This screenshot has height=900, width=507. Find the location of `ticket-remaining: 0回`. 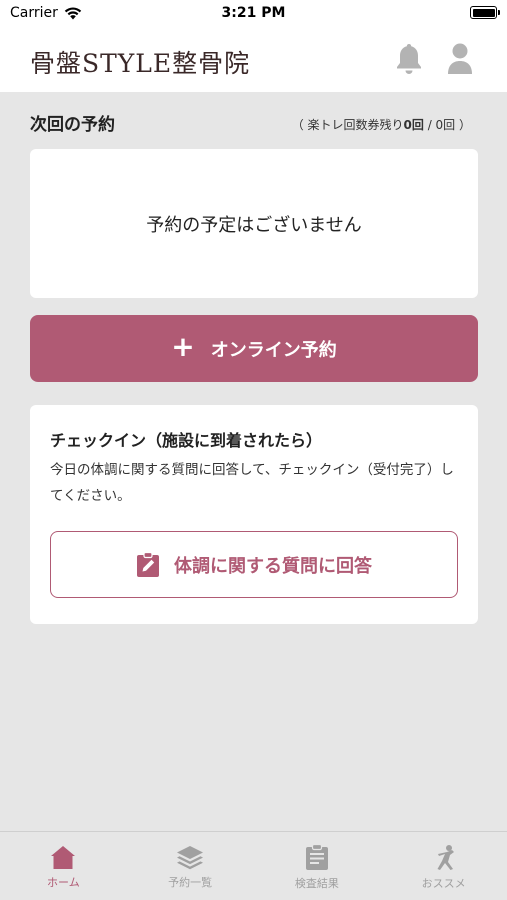

ticket-remaining: 0回 is located at coordinates (413, 125).